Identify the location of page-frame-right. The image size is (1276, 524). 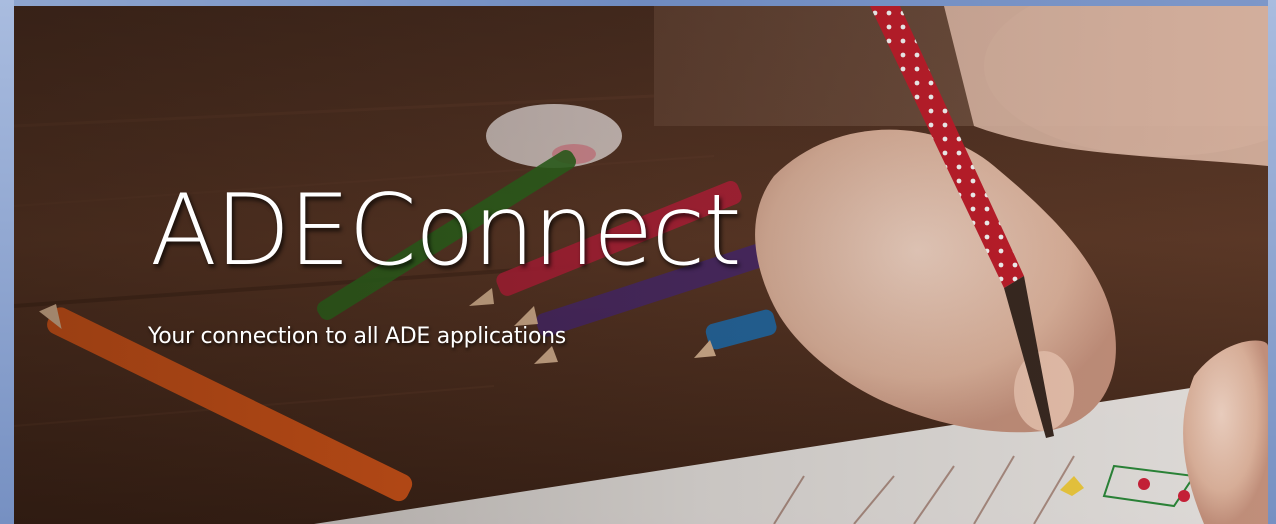
(1272, 262).